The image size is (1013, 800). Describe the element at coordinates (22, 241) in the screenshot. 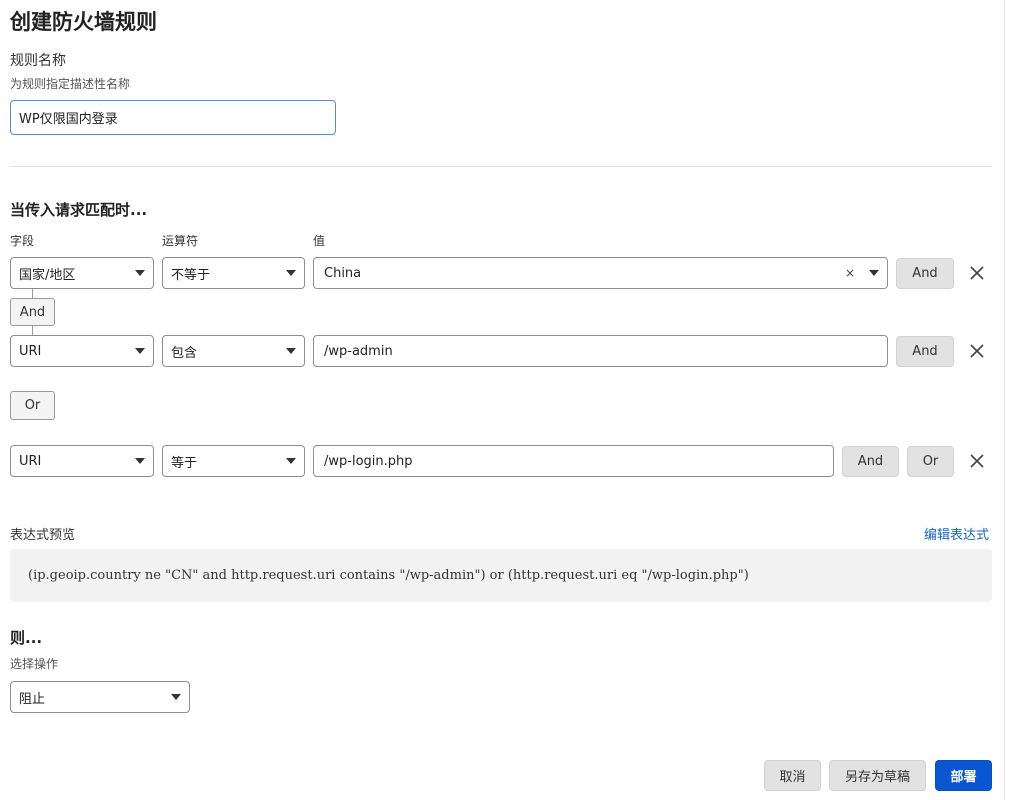

I see `field-column-header: 字段` at that location.